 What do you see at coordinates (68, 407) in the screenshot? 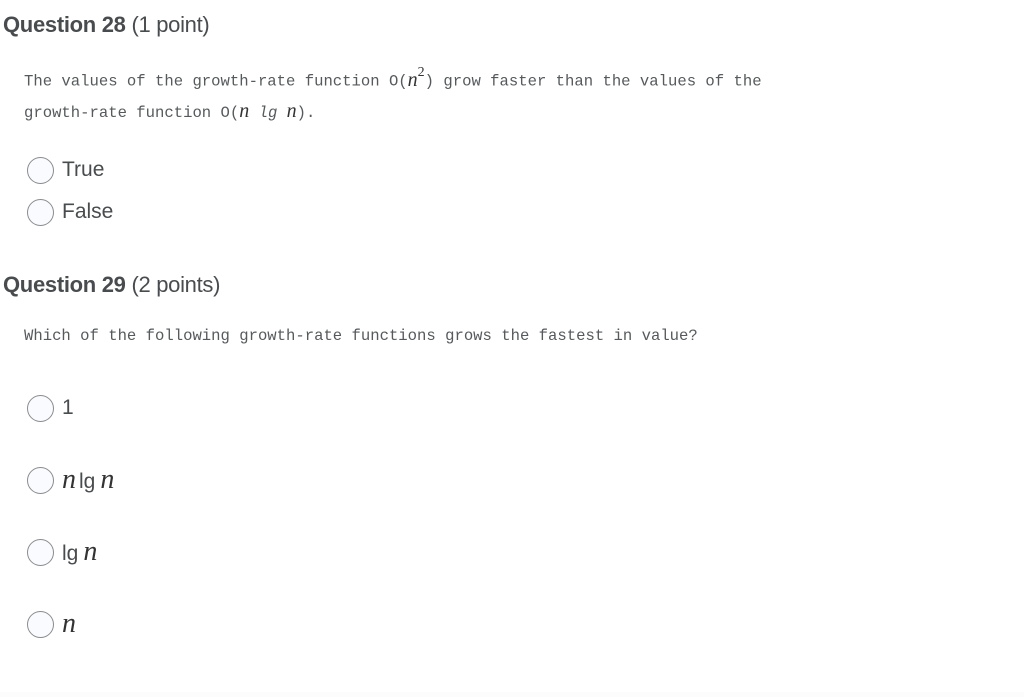
I see `option-label: 1` at bounding box center [68, 407].